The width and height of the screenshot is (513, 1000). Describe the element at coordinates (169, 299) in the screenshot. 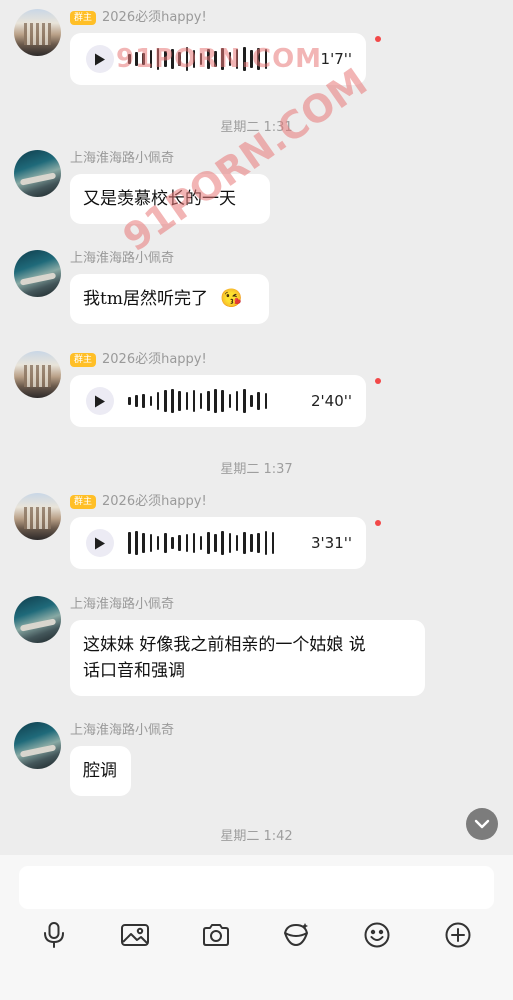

I see `text-bubble: 我tm居然听完了 😘` at that location.